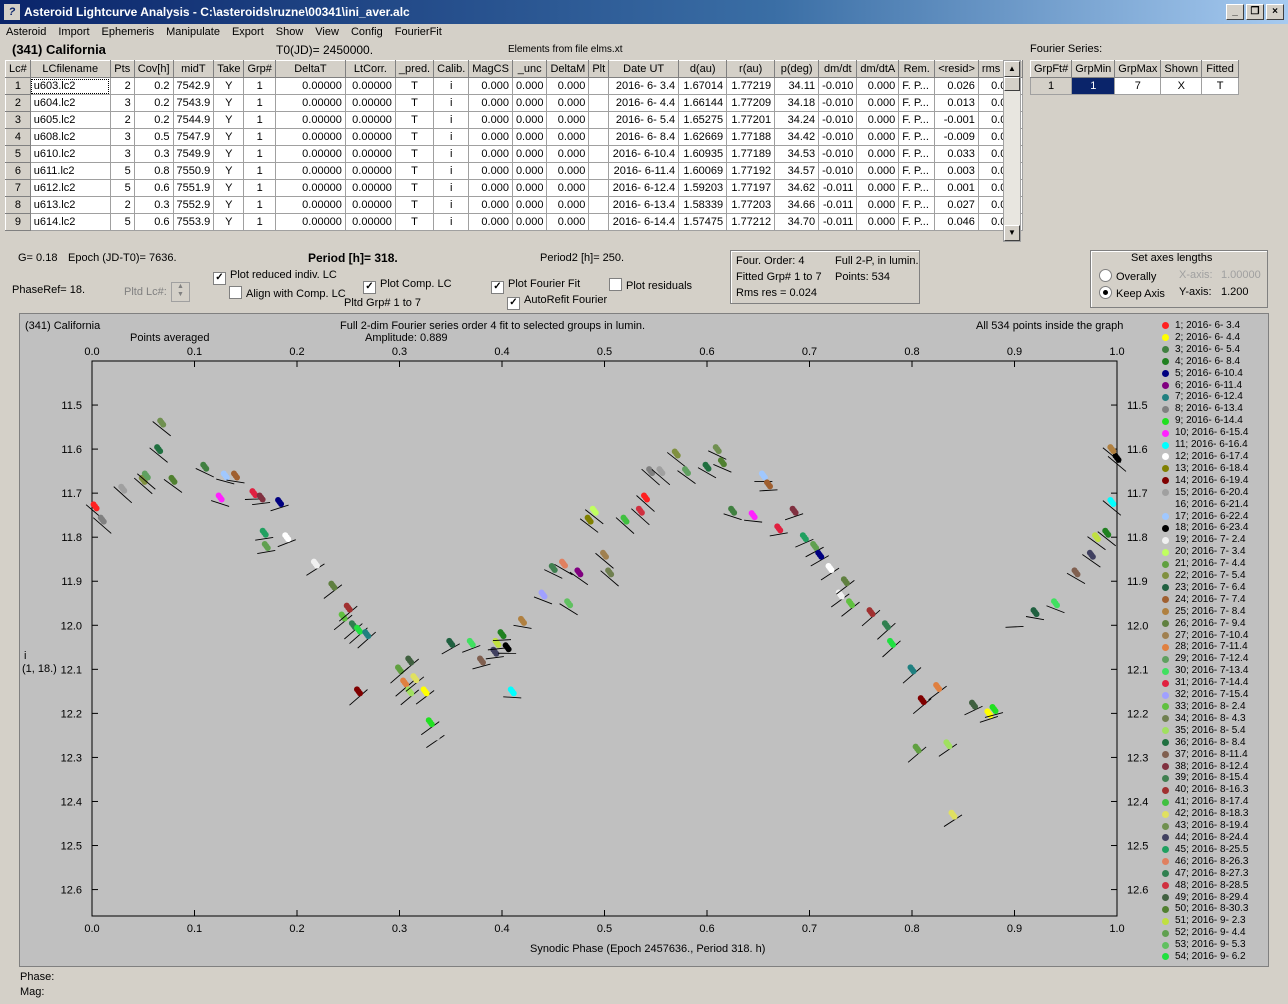  What do you see at coordinates (751, 120) in the screenshot?
I see `table-cell: 1.77201` at bounding box center [751, 120].